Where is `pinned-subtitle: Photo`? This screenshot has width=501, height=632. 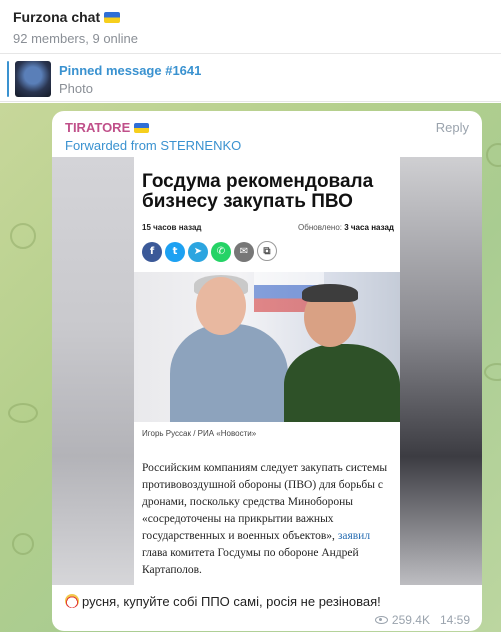
pinned-subtitle: Photo is located at coordinates (76, 88).